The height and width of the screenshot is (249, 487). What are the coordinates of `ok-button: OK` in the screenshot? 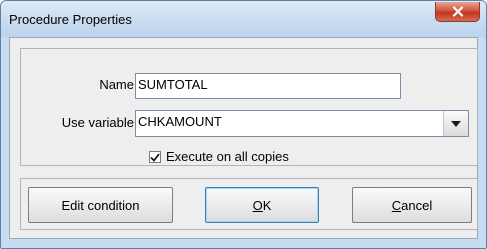 It's located at (262, 205).